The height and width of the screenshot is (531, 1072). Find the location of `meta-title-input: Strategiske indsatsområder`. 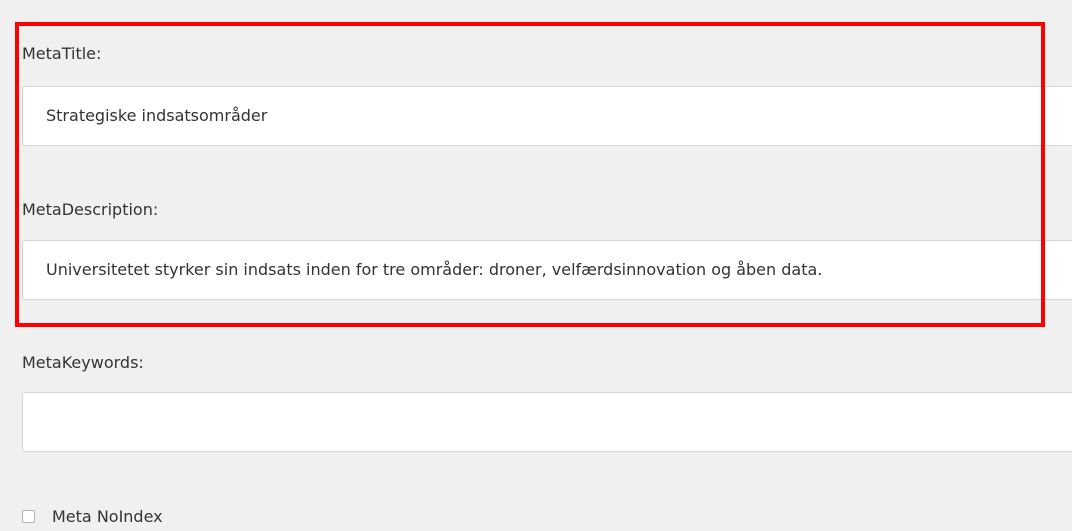

meta-title-input: Strategiske indsatsområder is located at coordinates (547, 116).